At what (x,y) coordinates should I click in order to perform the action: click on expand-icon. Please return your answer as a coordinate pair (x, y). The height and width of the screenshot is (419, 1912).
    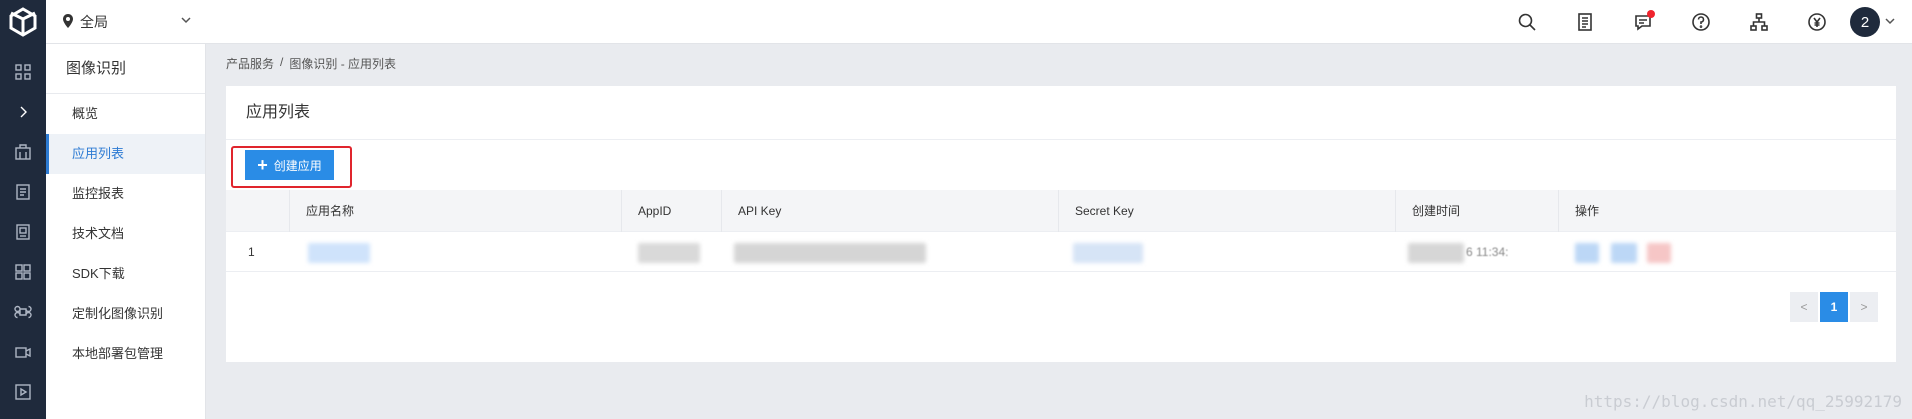
    Looking at the image, I should click on (23, 112).